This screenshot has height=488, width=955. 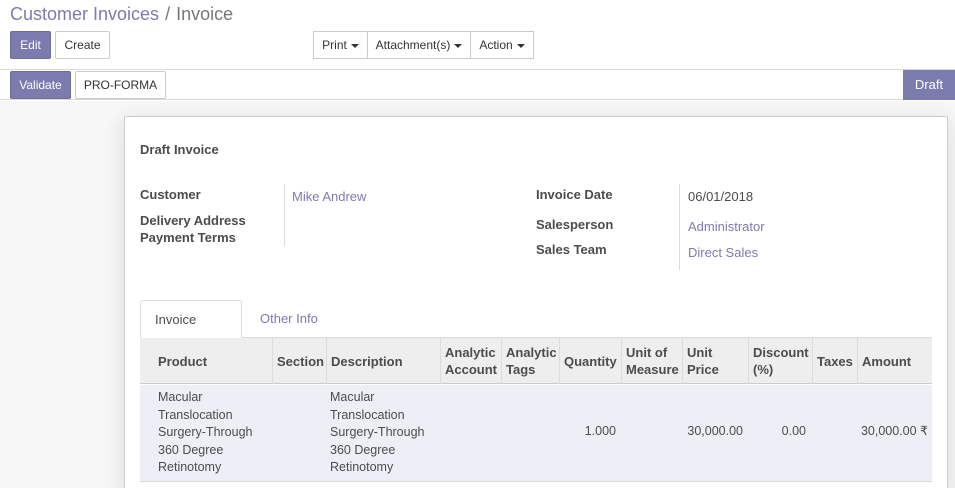 I want to click on attachments-label: Attachment(s), so click(x=413, y=45).